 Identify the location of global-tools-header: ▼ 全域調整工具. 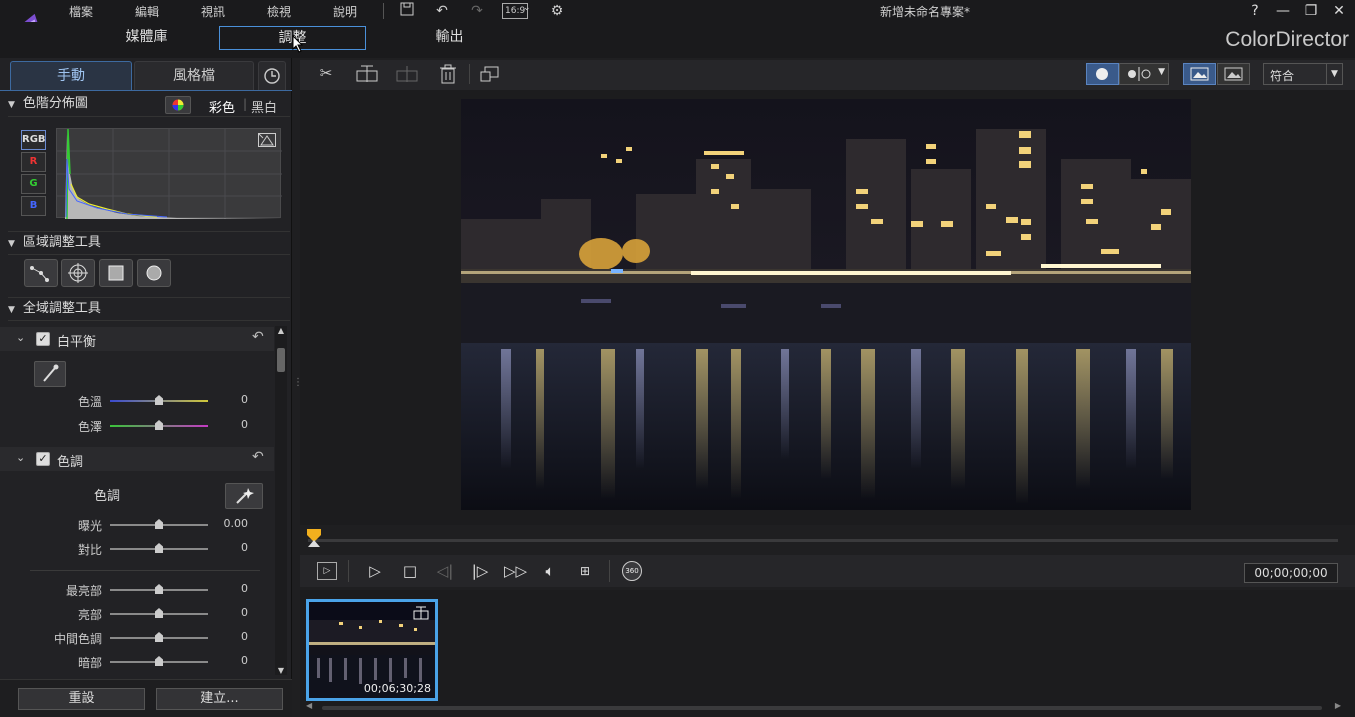
(149, 309).